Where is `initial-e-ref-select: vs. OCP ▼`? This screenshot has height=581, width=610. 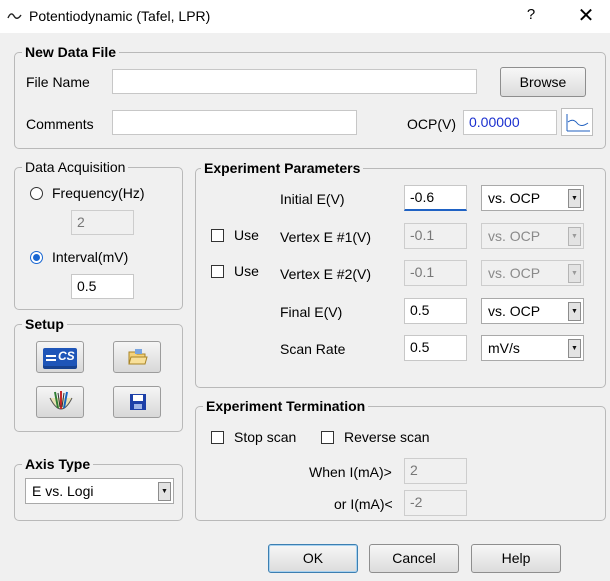 initial-e-ref-select: vs. OCP ▼ is located at coordinates (532, 198).